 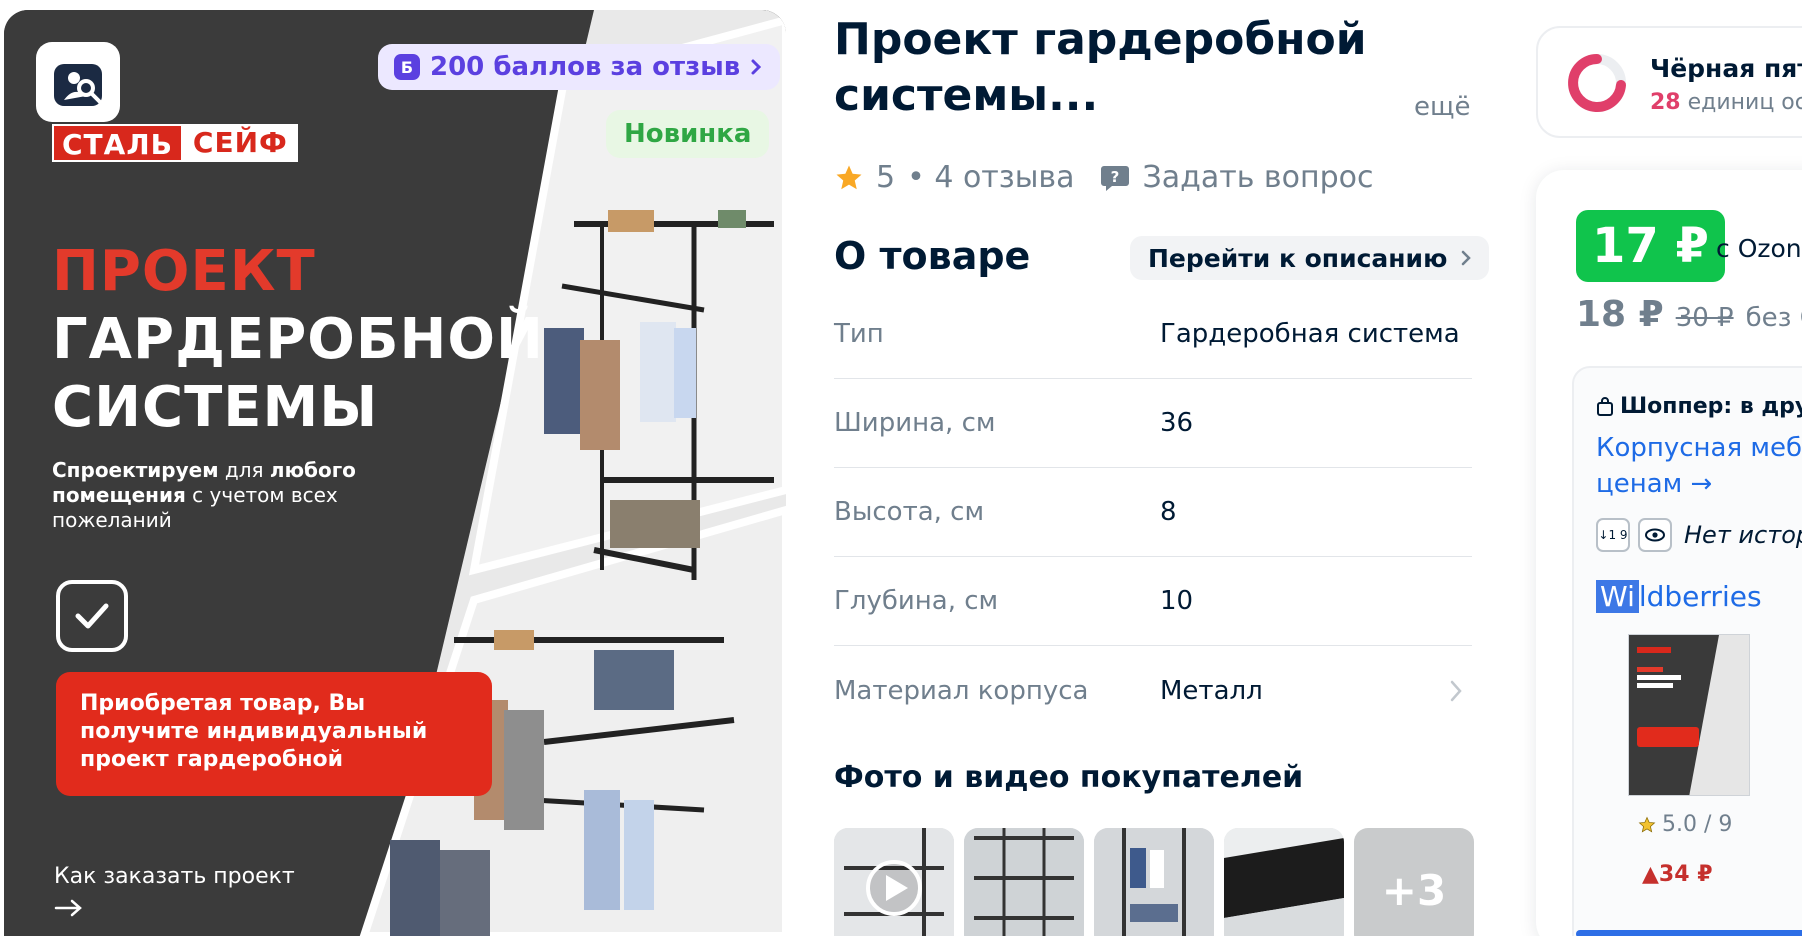 I want to click on spec-row-material: Материал корпуса Металл, so click(x=1153, y=690).